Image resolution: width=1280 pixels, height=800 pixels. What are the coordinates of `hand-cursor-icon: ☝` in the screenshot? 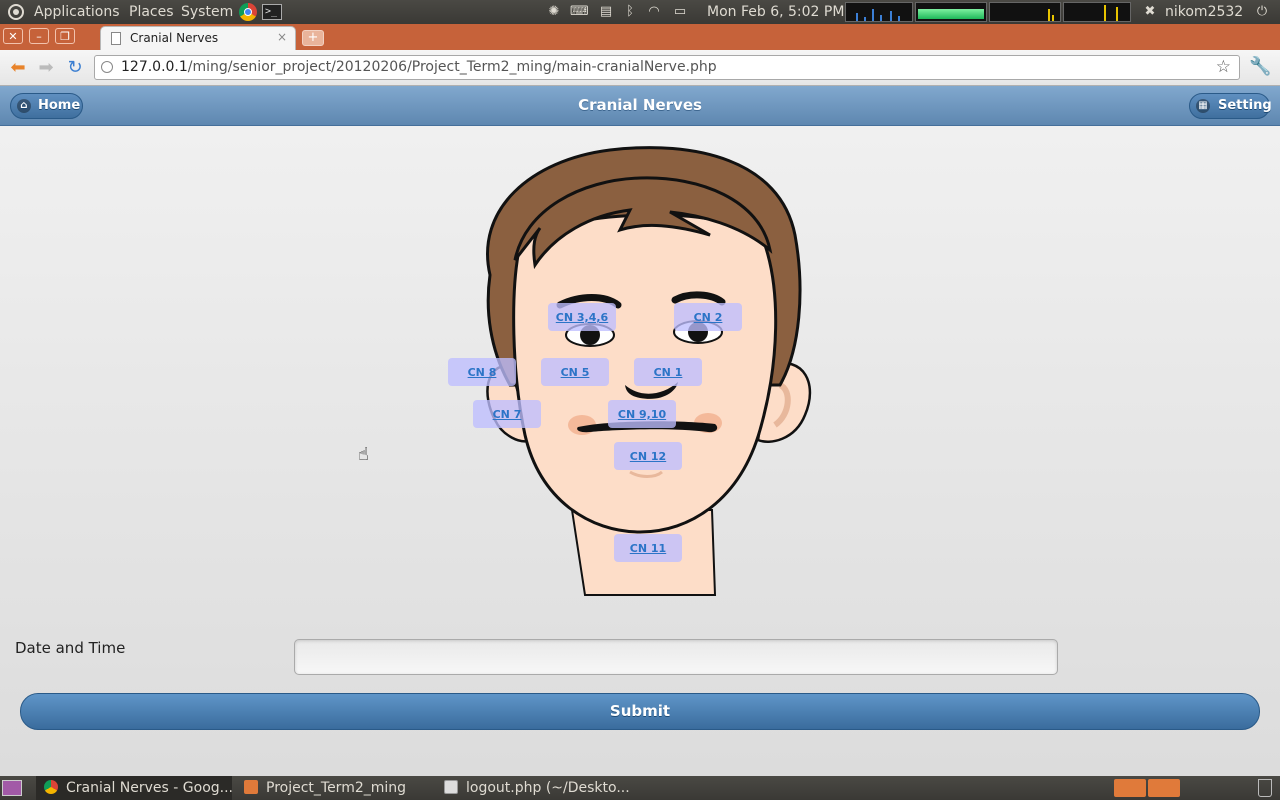 It's located at (363, 454).